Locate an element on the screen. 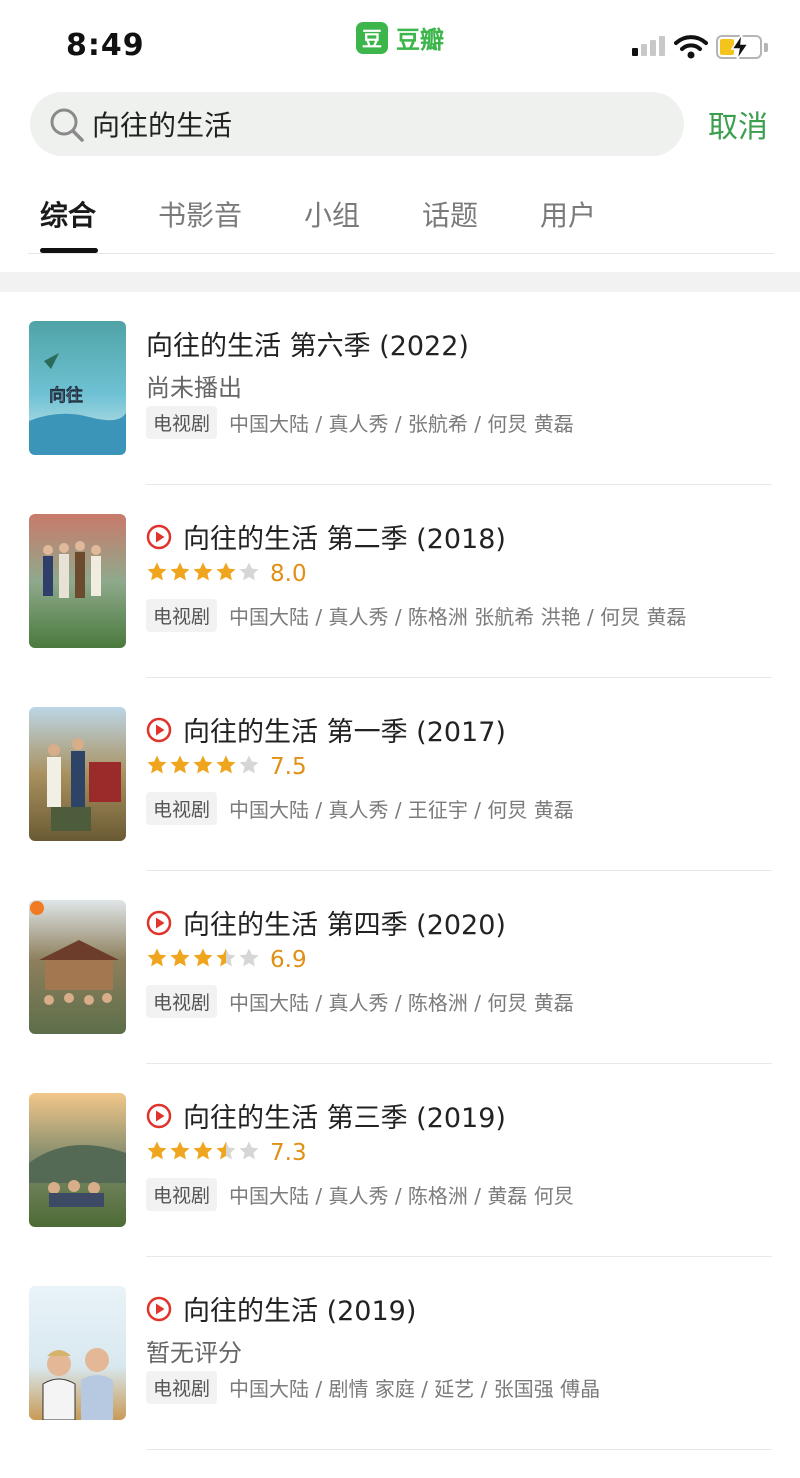 The image size is (800, 1478). tab-comprehensive: 综合 is located at coordinates (68, 214).